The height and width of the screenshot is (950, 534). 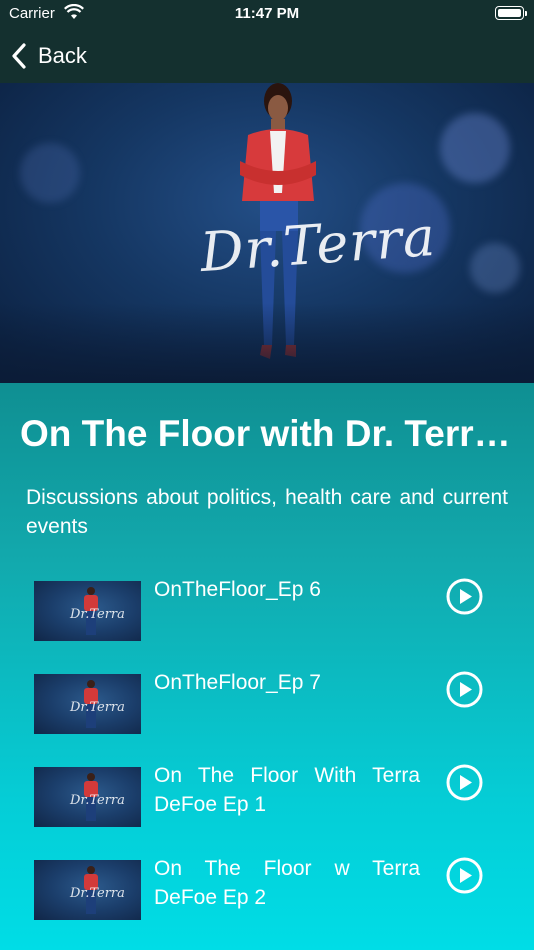 I want to click on back-button: Back, so click(x=48, y=56).